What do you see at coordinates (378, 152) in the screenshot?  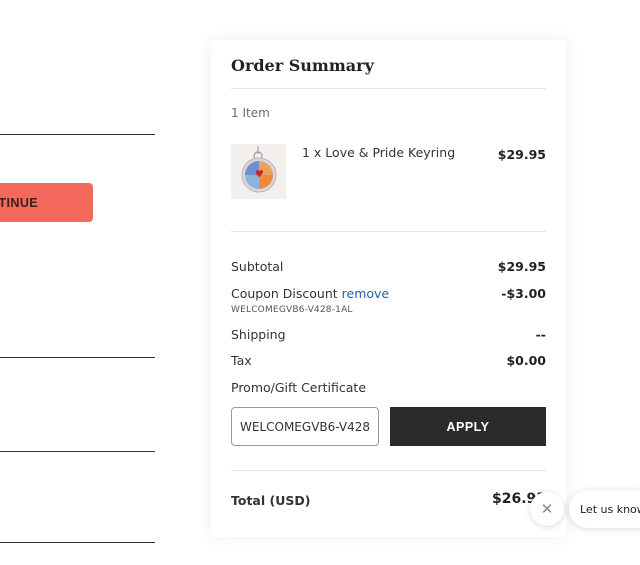 I see `product-name: 1 x Love & Pride Keyring` at bounding box center [378, 152].